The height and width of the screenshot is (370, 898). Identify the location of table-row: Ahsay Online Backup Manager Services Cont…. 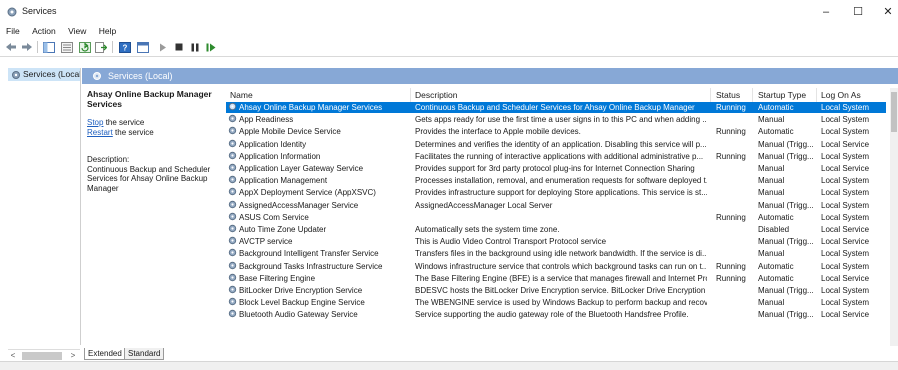
(556, 107).